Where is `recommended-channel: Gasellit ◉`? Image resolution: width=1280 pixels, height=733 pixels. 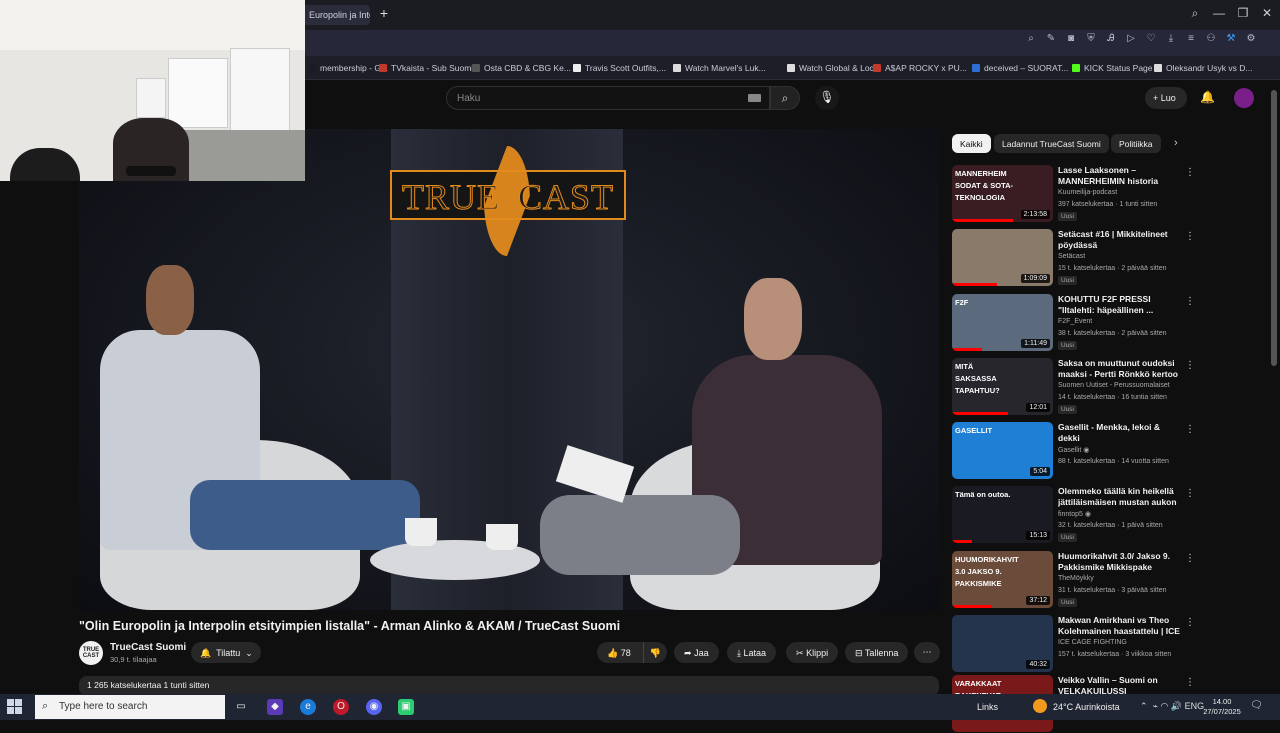 recommended-channel: Gasellit ◉ is located at coordinates (1073, 450).